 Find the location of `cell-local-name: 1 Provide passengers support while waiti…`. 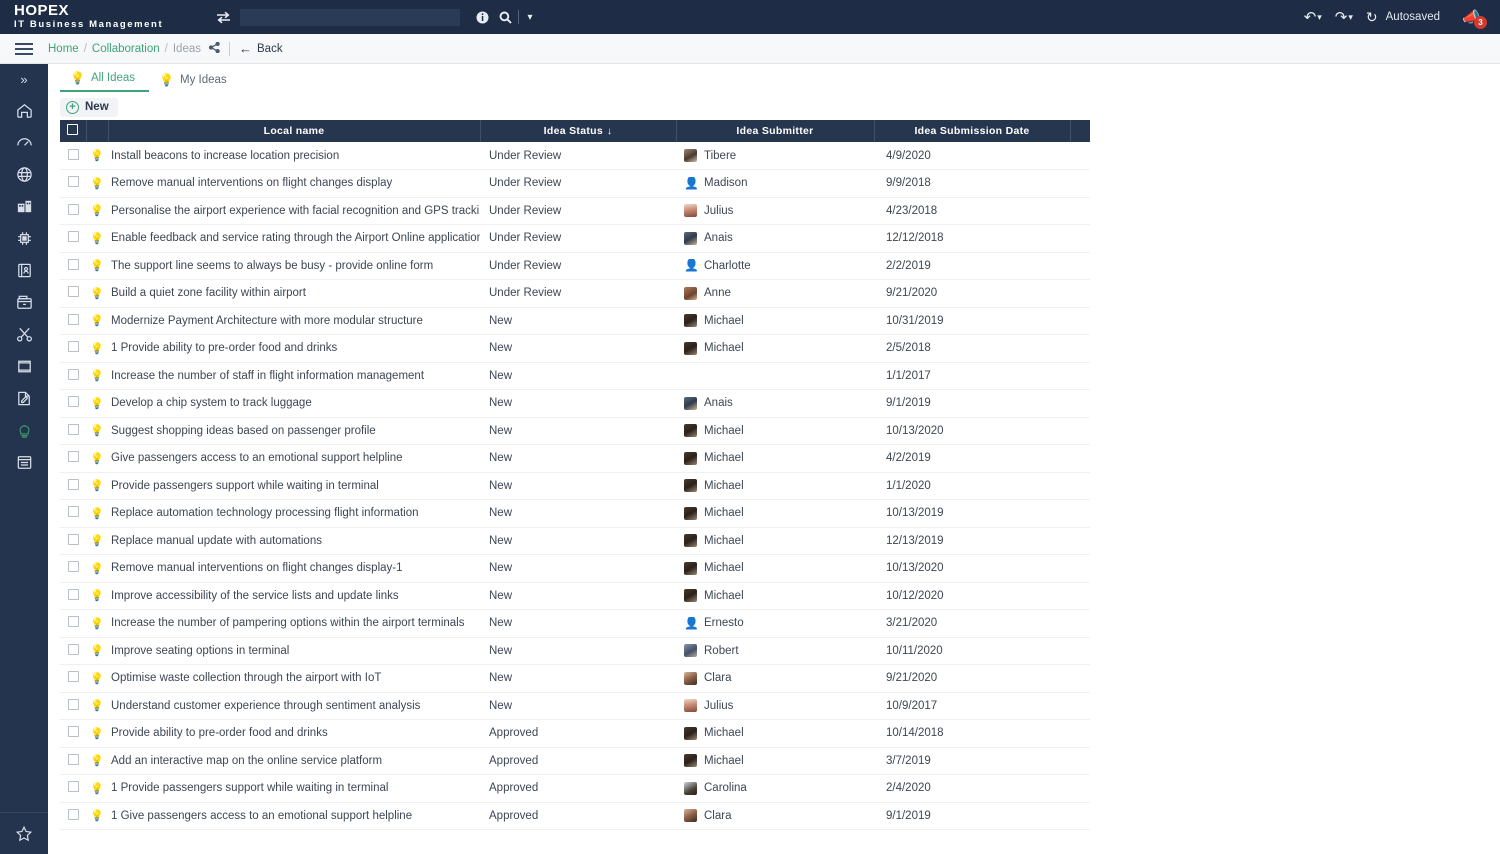

cell-local-name: 1 Provide passengers support while waiti… is located at coordinates (294, 789).